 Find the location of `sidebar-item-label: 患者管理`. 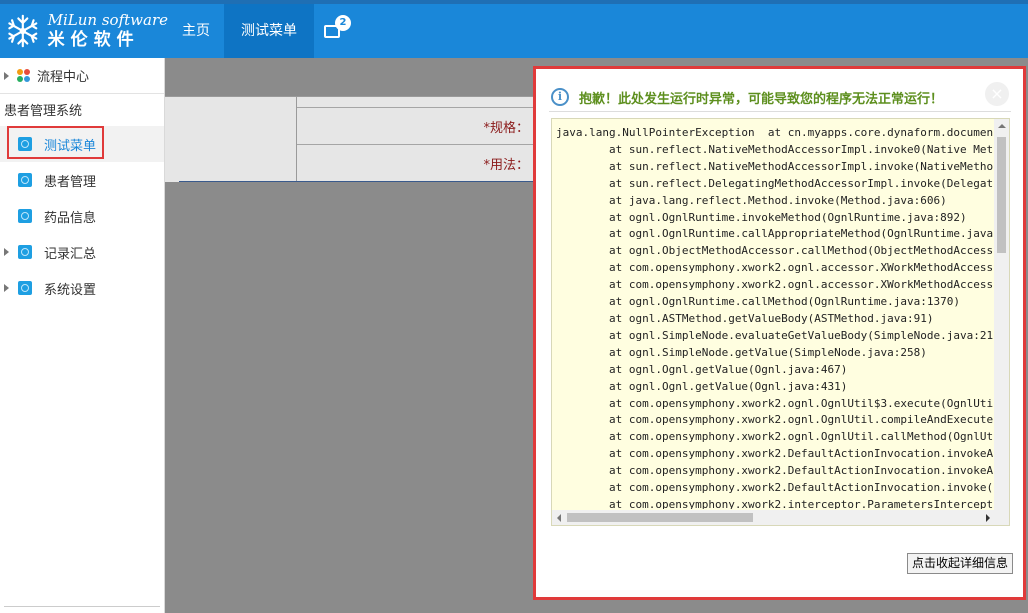

sidebar-item-label: 患者管理 is located at coordinates (70, 182).